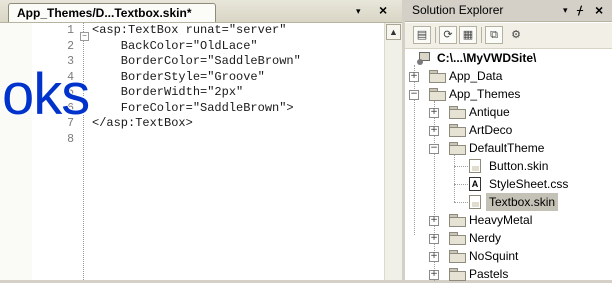 The width and height of the screenshot is (612, 283). I want to click on close-panel-icon: ×, so click(599, 10).